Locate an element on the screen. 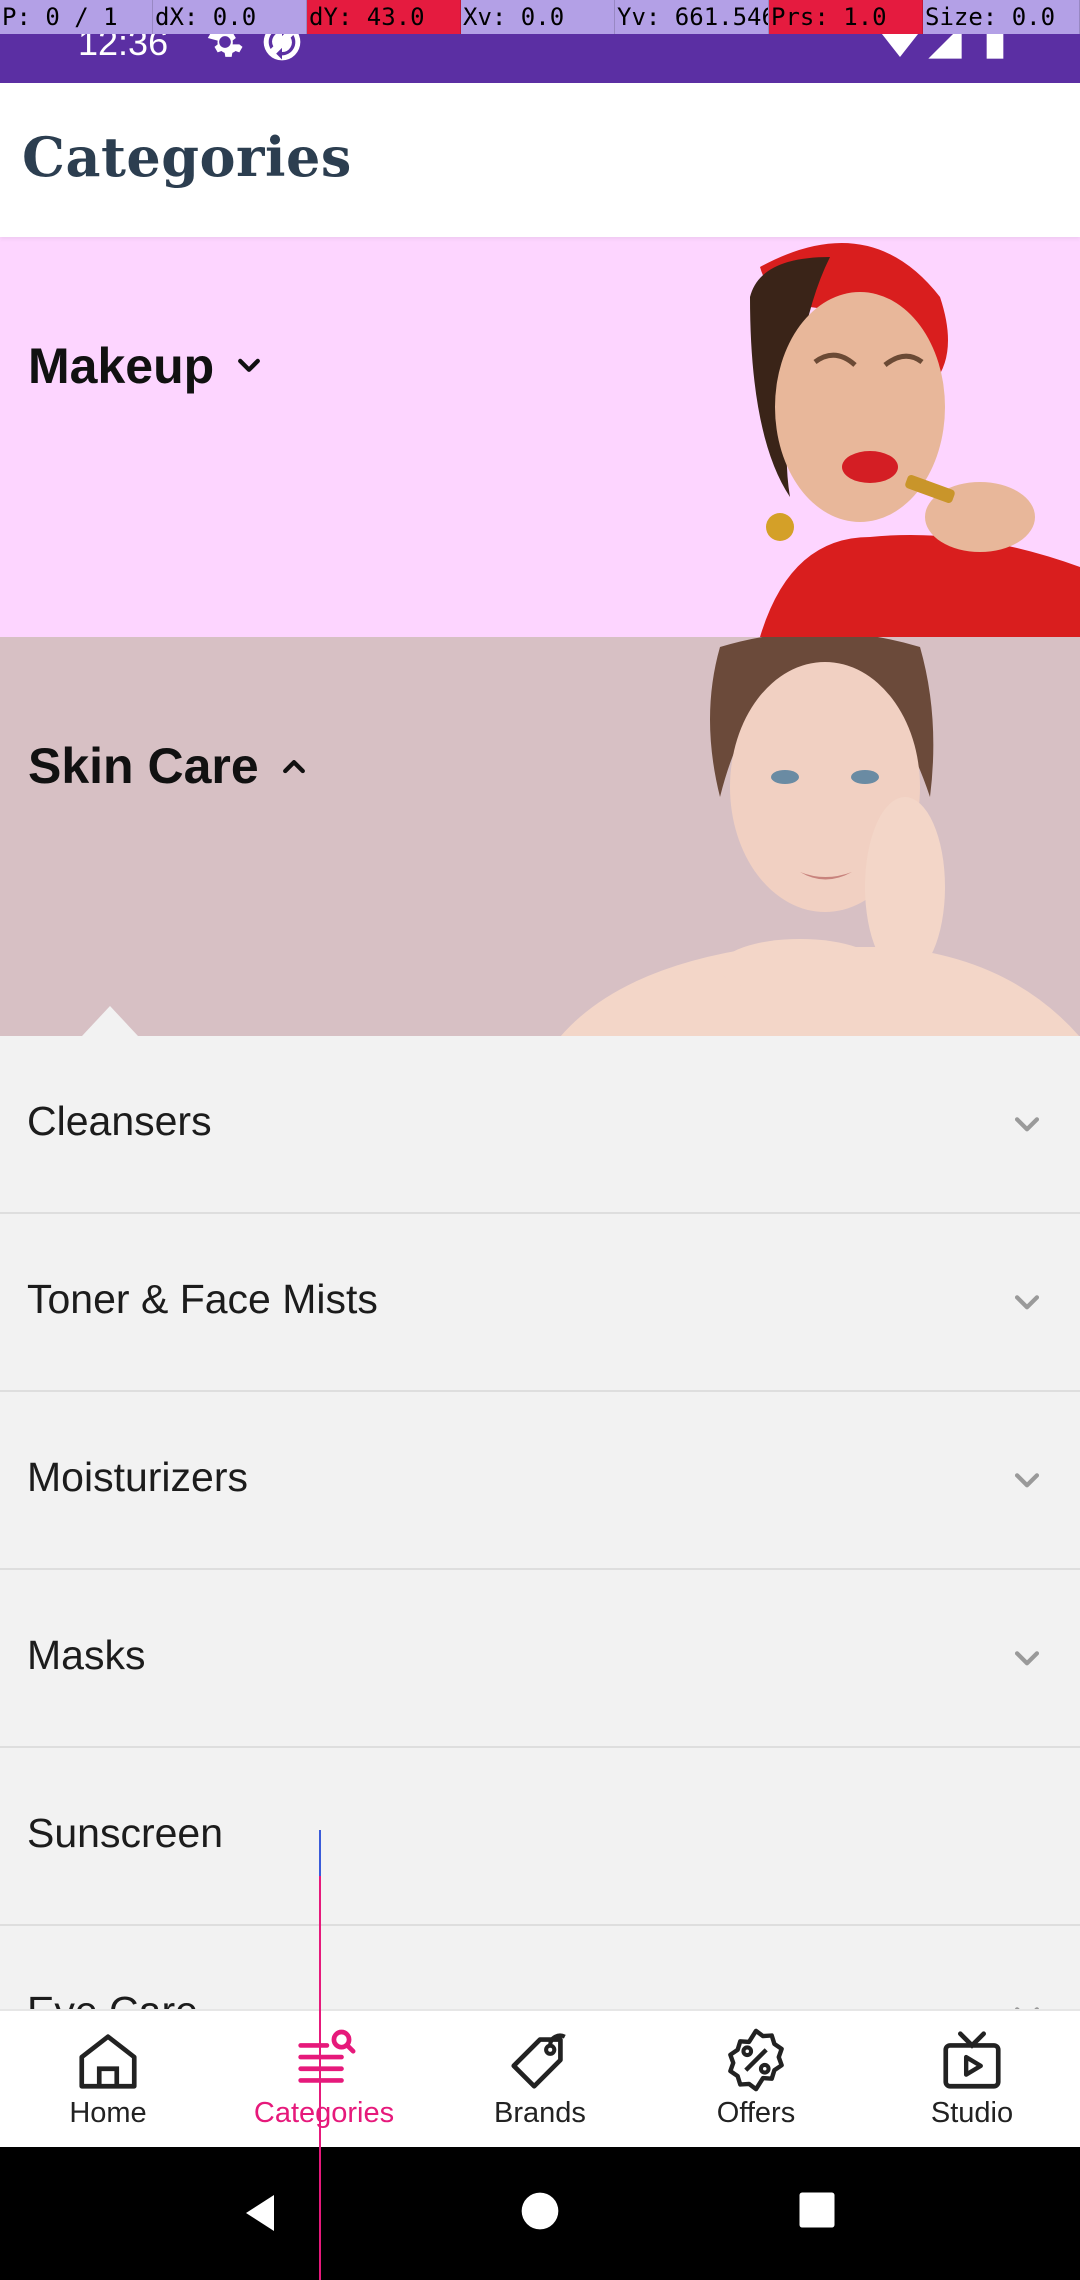 This screenshot has width=1080, height=2280. list-item-label: Sunscreen is located at coordinates (125, 1833).